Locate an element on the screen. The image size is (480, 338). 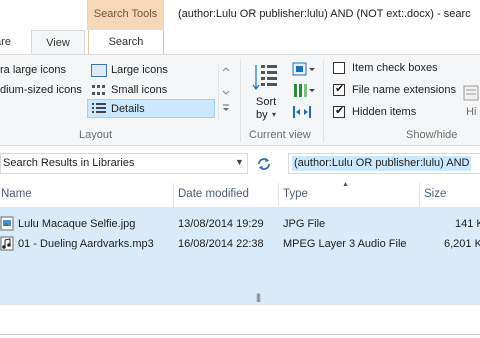
layout-medium-icons: dium-sized icons is located at coordinates (41, 90).